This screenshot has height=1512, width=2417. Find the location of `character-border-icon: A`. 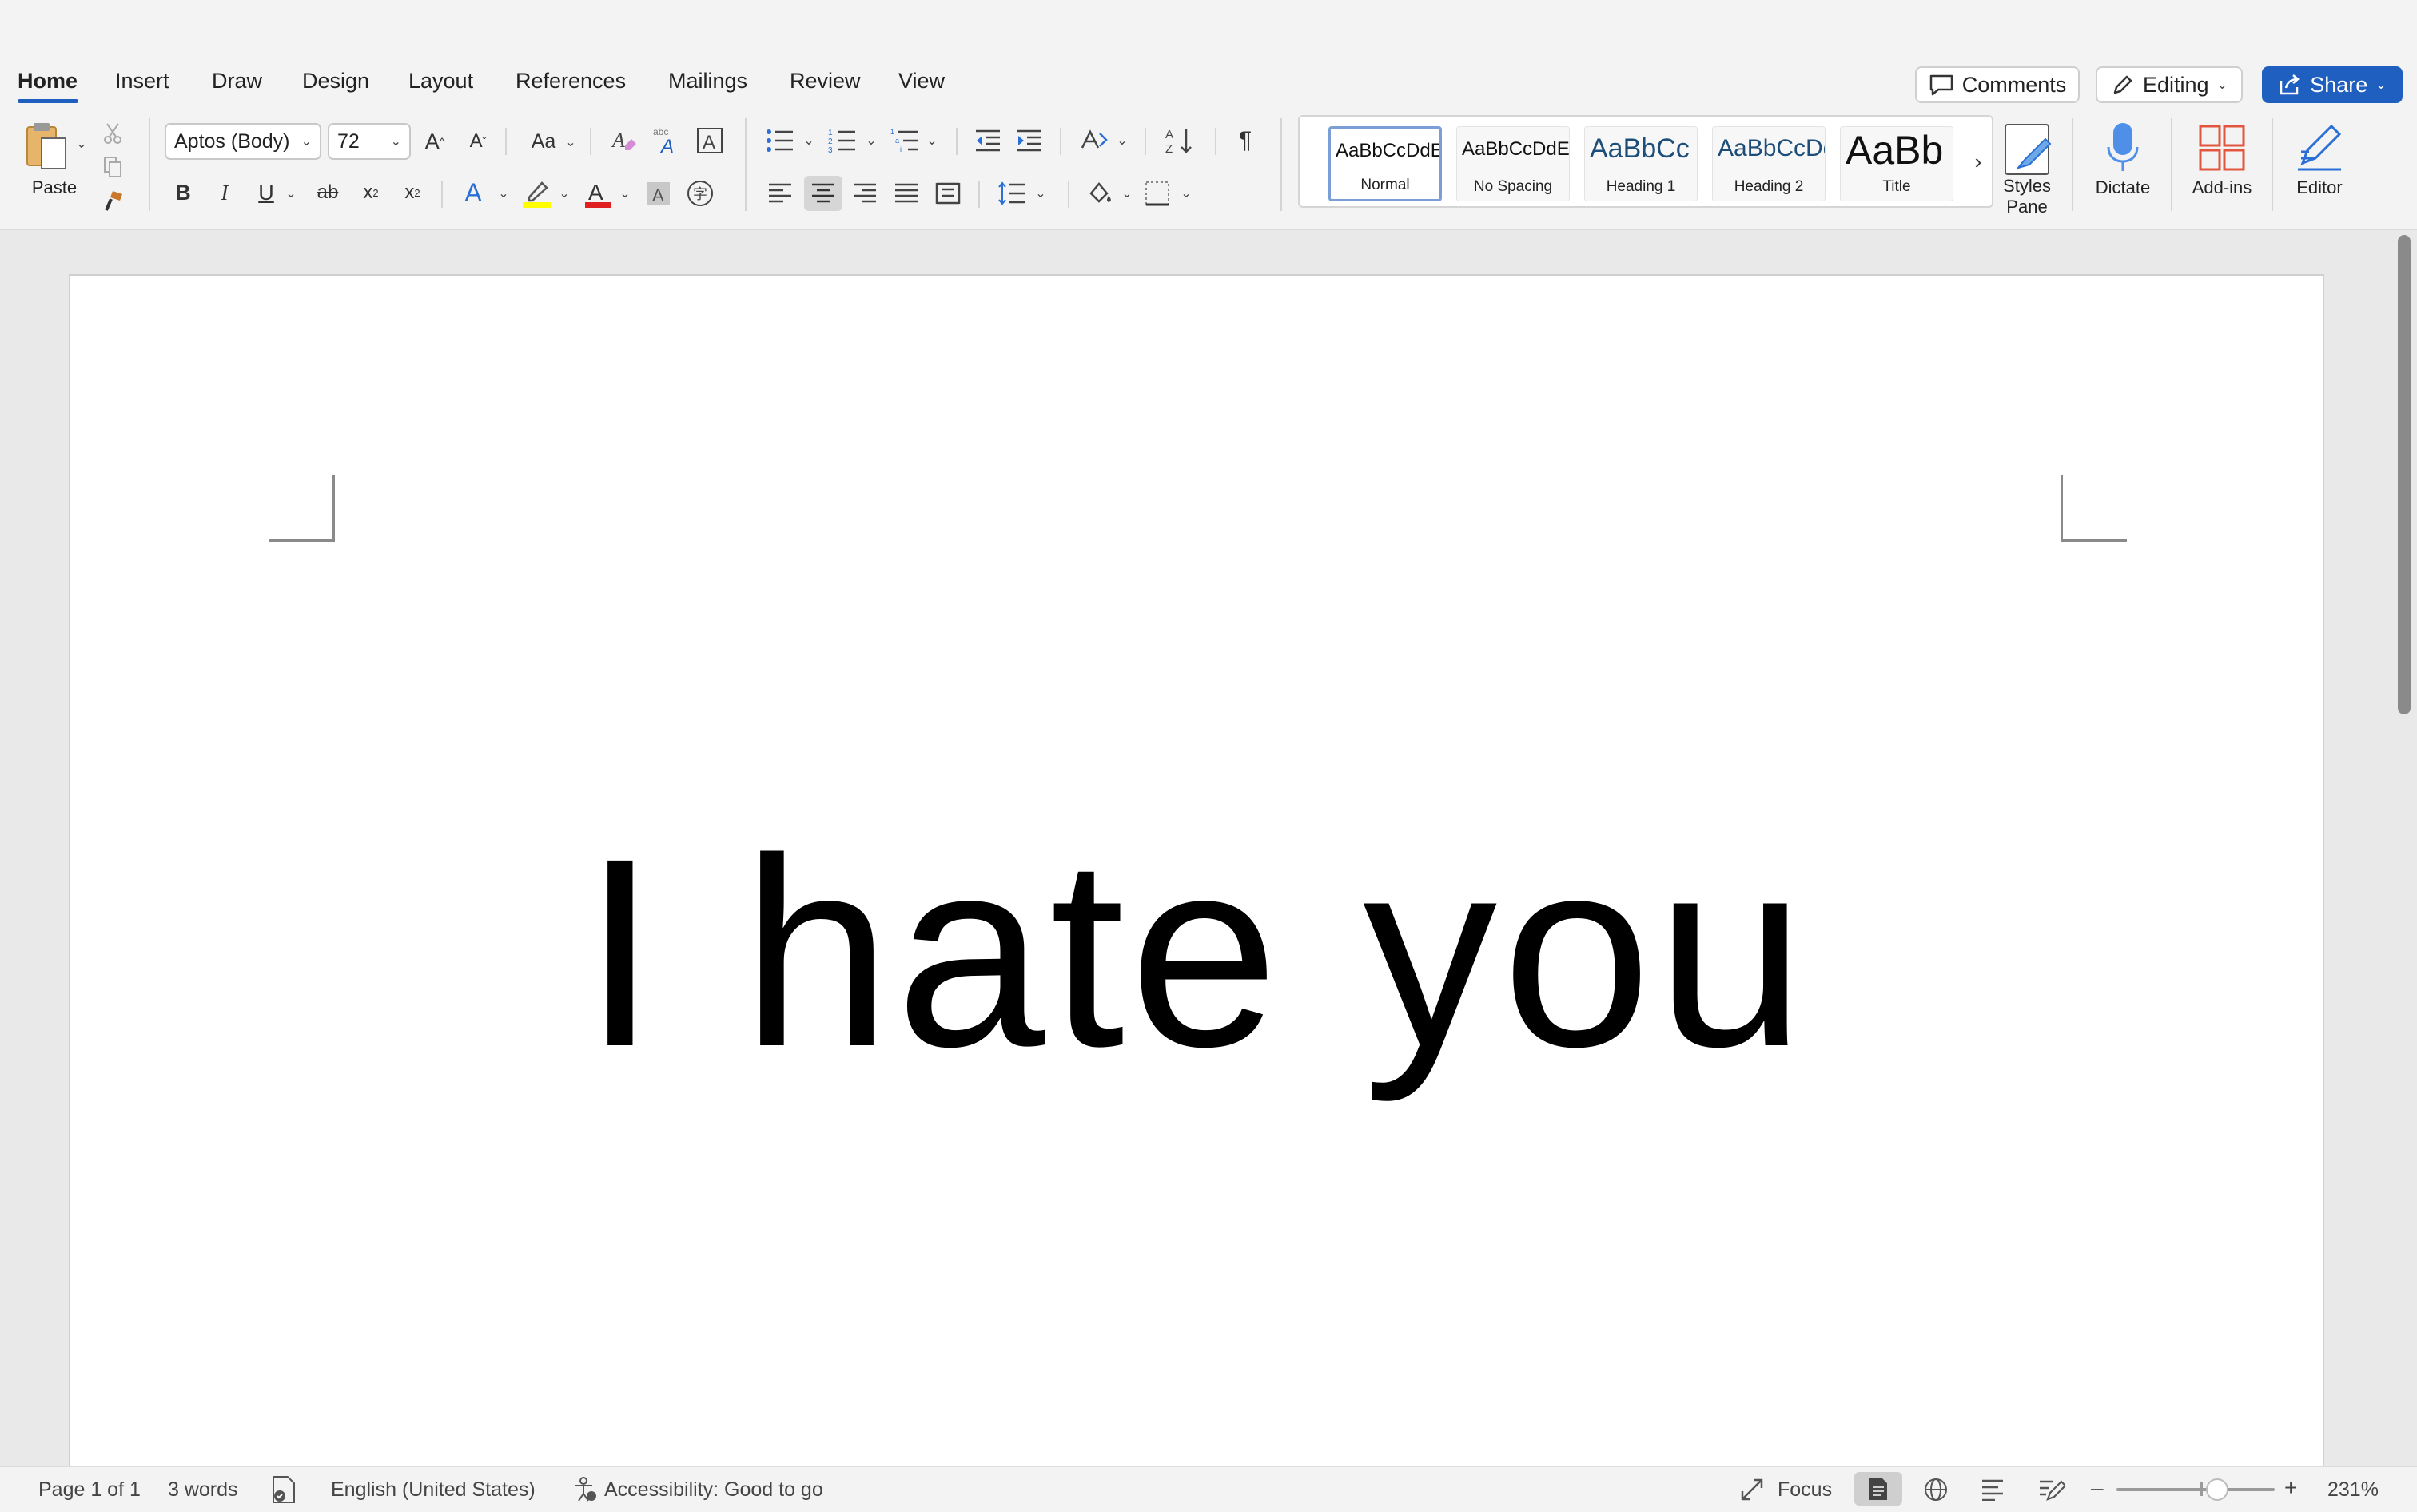

character-border-icon: A is located at coordinates (710, 141).